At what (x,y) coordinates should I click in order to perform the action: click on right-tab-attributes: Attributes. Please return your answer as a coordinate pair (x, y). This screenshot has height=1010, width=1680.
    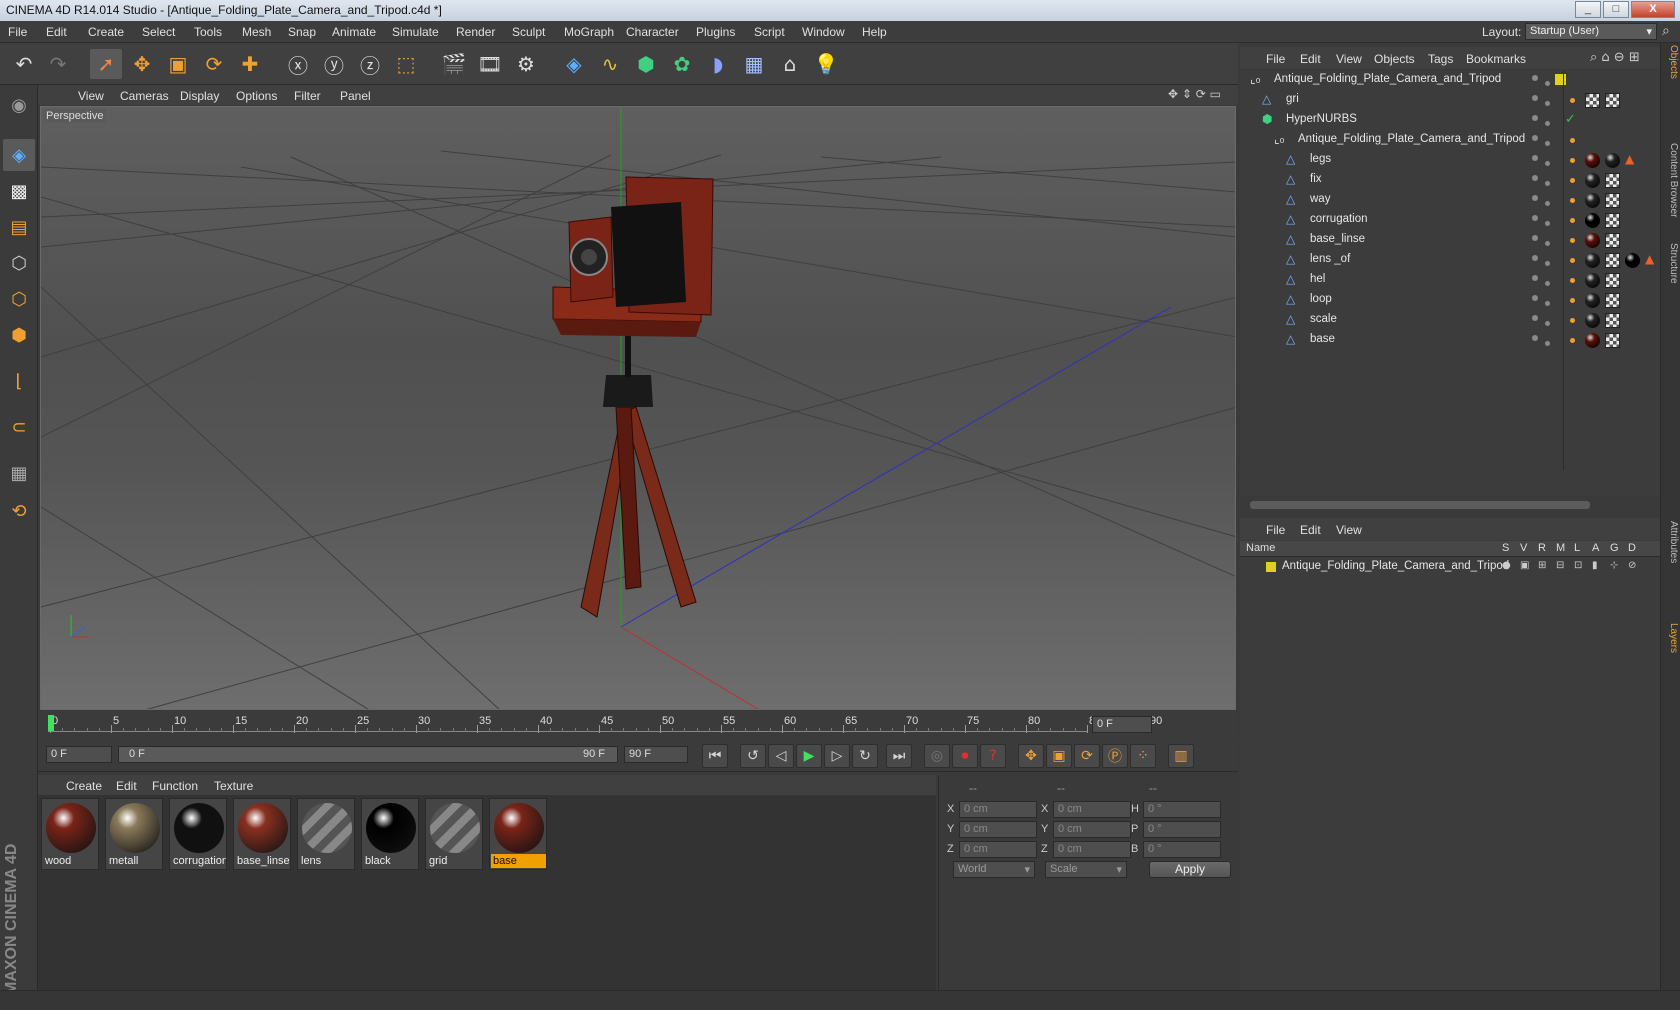
    Looking at the image, I should click on (1671, 542).